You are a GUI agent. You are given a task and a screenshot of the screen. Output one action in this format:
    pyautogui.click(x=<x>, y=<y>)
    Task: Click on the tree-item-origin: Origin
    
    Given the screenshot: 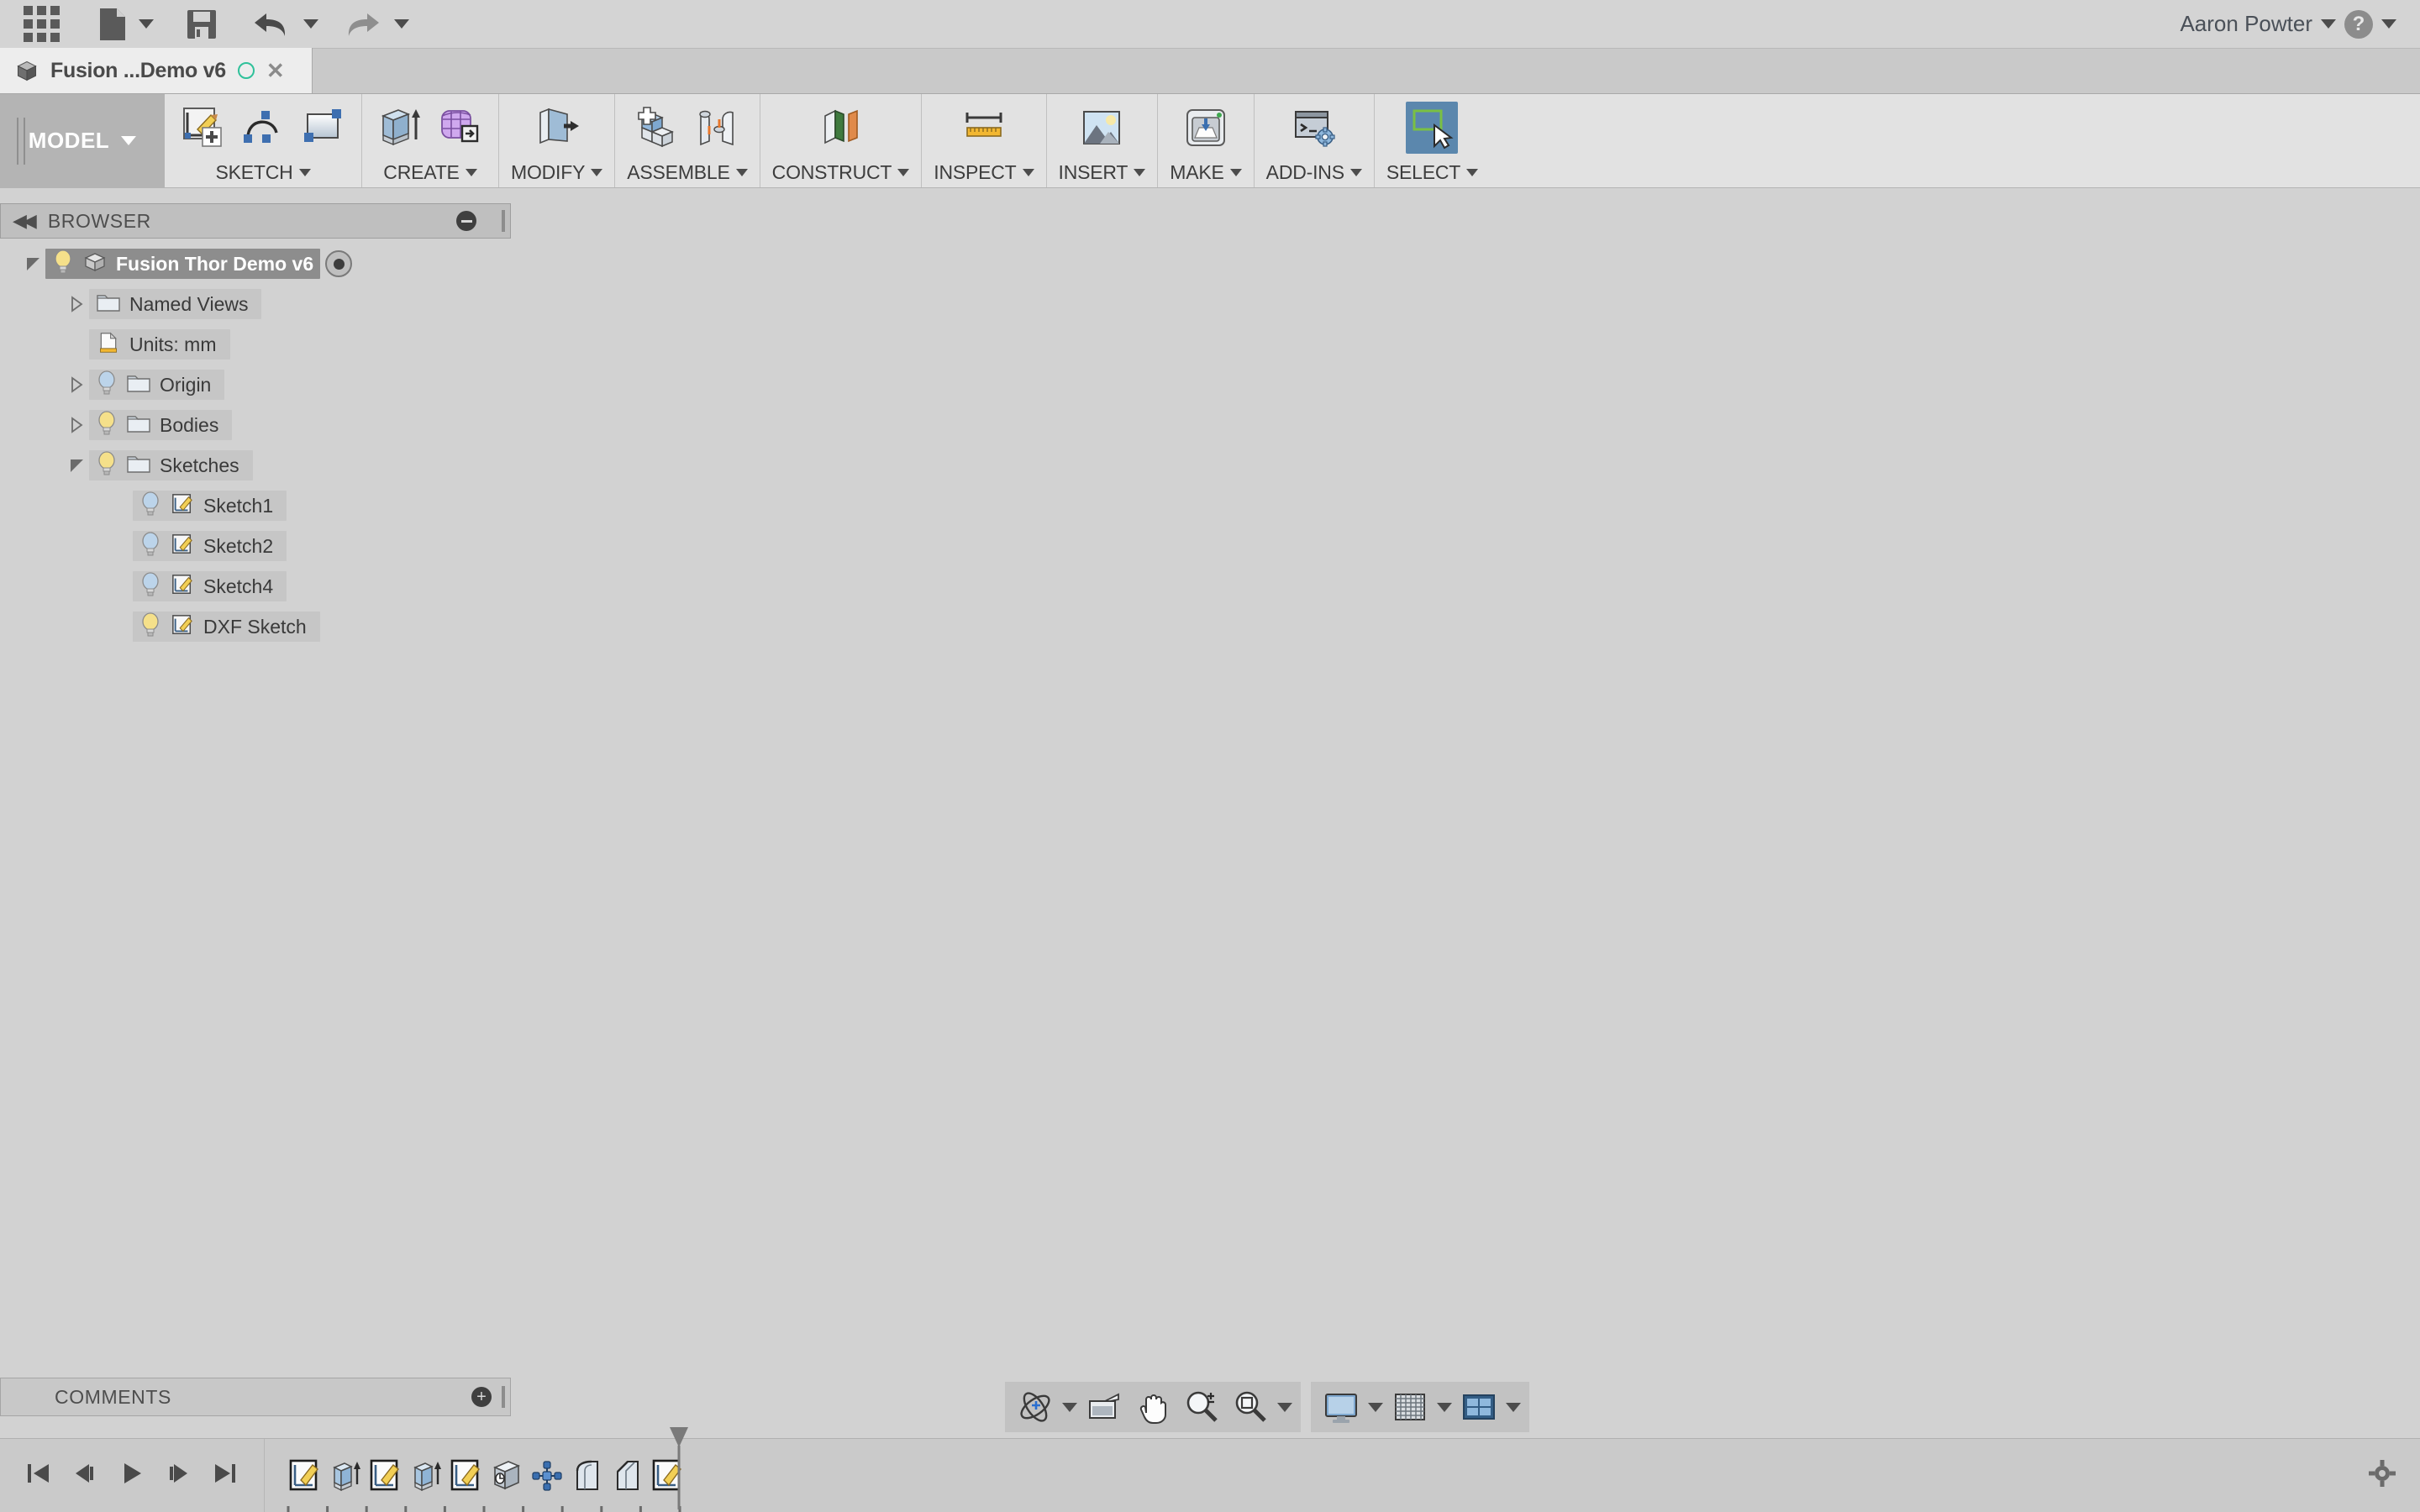 What is the action you would take?
    pyautogui.click(x=255, y=385)
    